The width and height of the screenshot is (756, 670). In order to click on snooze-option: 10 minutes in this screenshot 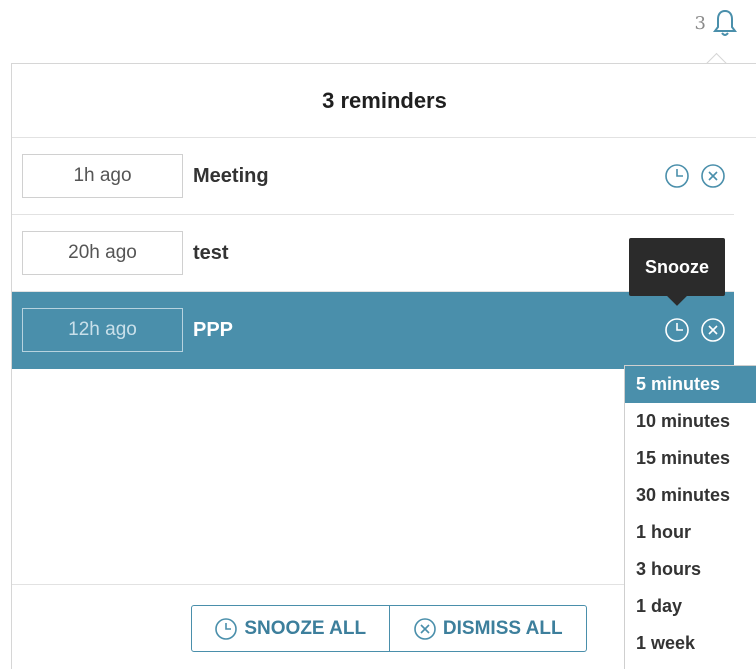, I will do `click(690, 421)`.